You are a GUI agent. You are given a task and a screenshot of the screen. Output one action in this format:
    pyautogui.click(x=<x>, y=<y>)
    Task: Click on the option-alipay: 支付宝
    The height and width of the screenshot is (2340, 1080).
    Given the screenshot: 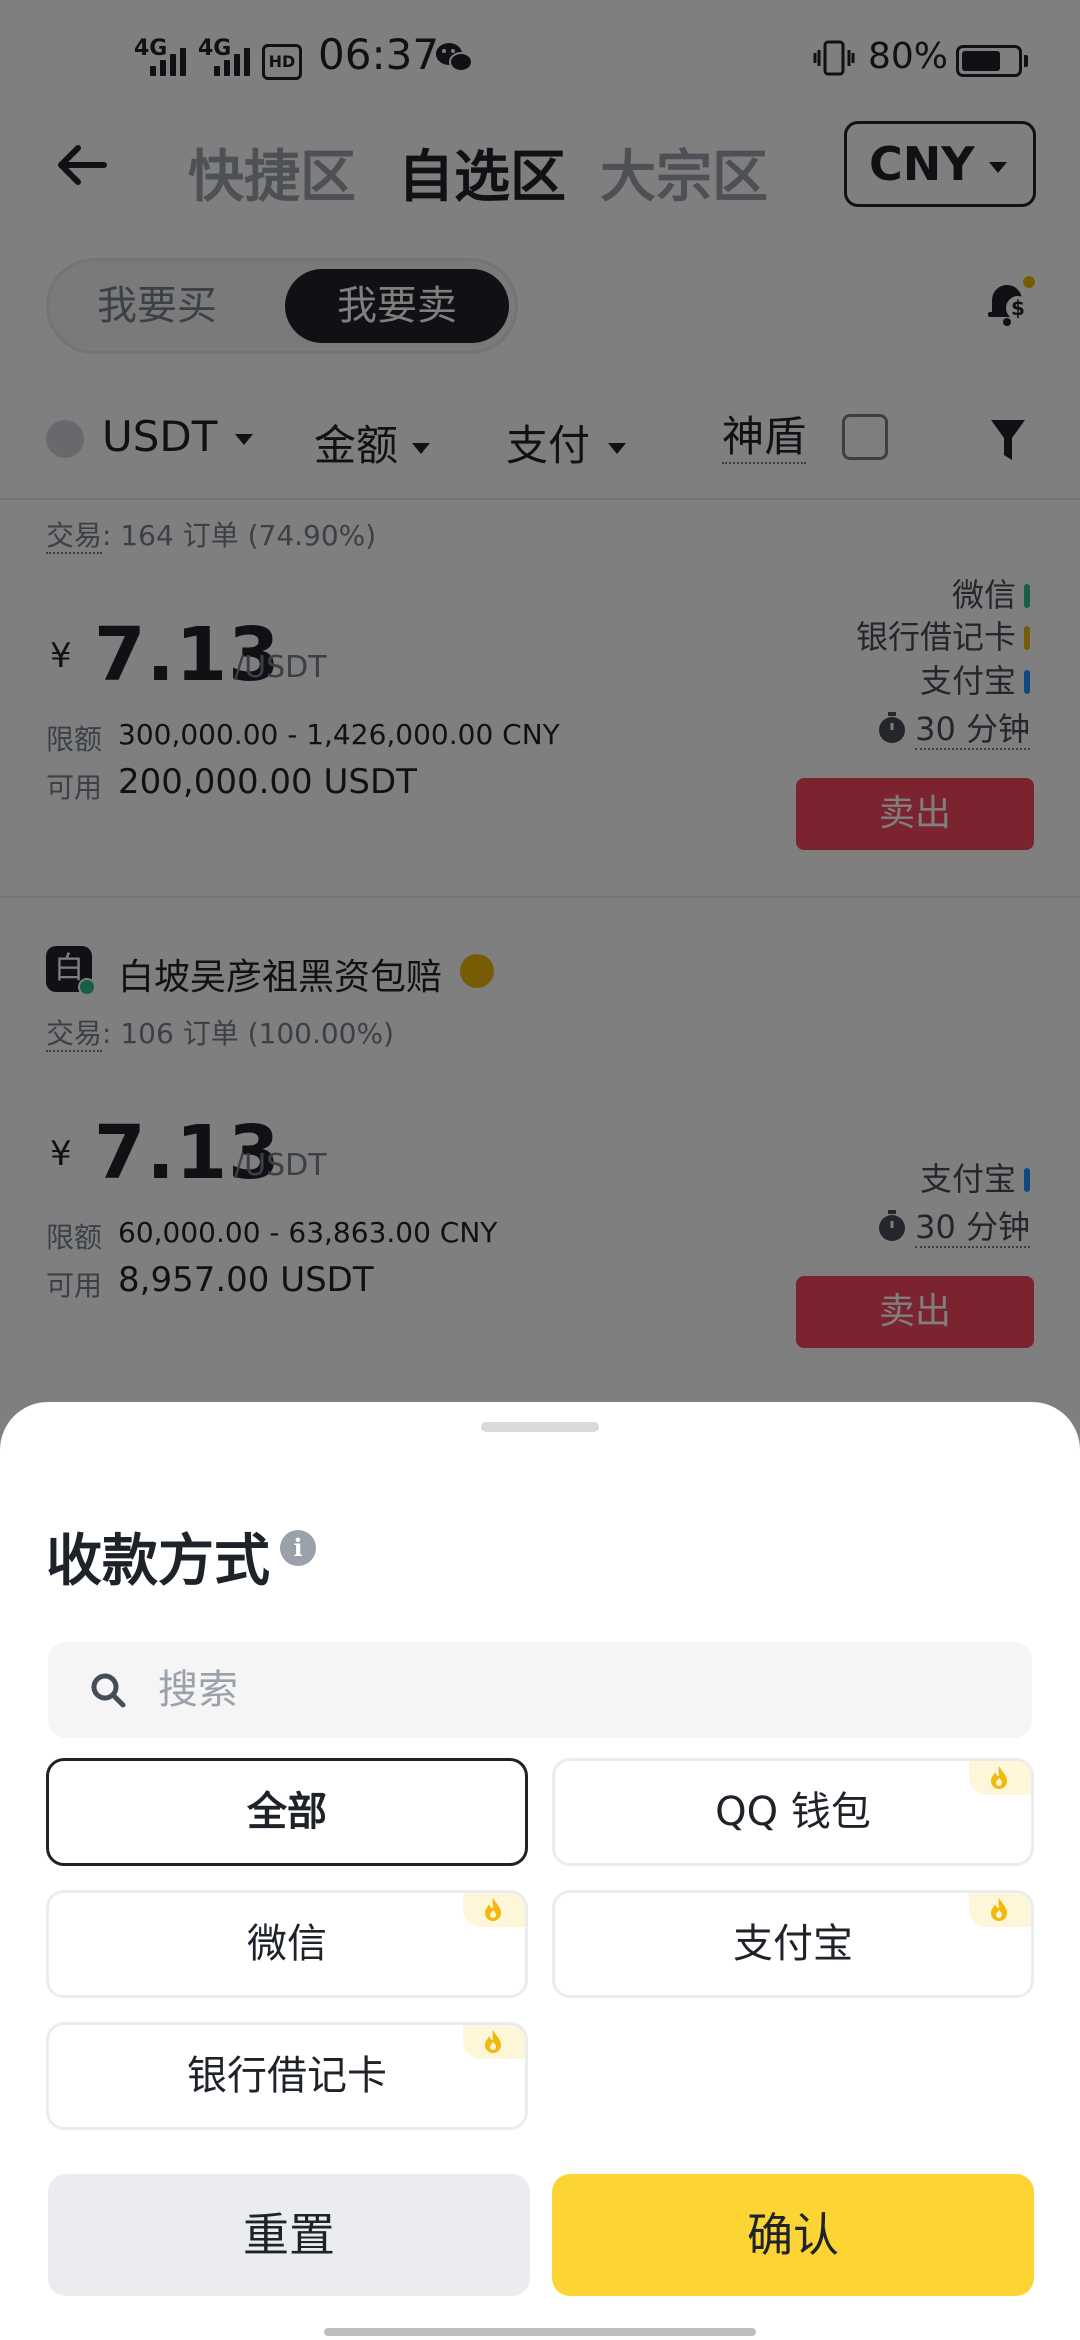 What is the action you would take?
    pyautogui.click(x=793, y=1944)
    